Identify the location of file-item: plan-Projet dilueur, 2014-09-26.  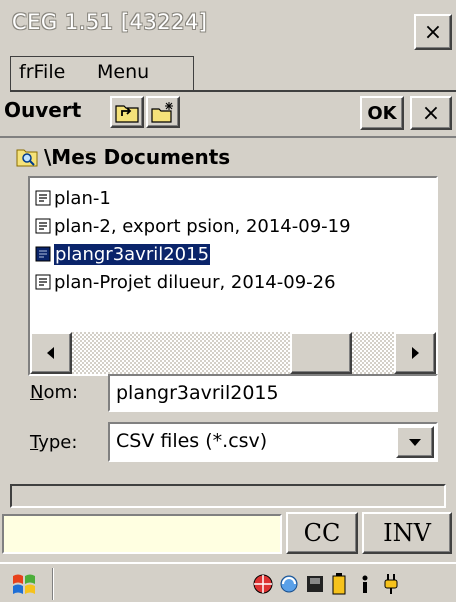
(185, 282).